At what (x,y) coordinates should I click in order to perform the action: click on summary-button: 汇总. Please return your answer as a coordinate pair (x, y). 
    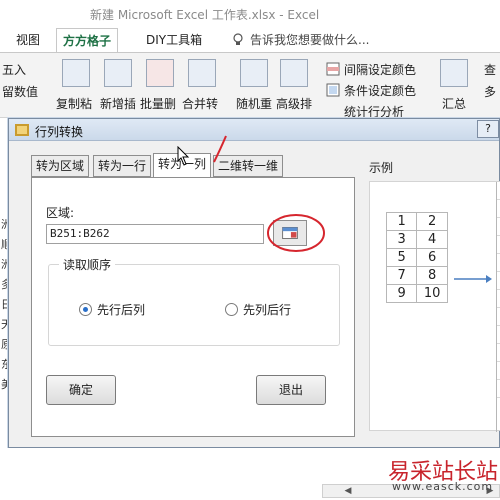
    Looking at the image, I should click on (454, 103).